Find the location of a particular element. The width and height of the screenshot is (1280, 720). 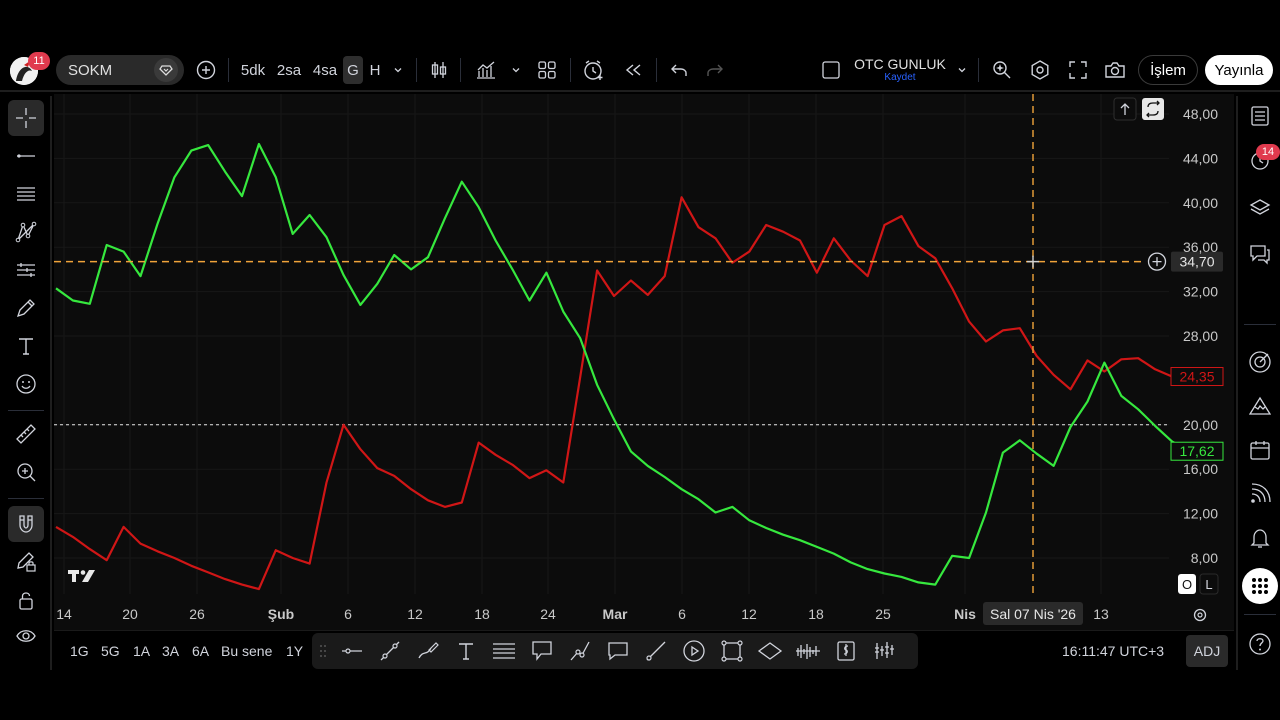

y-tick-label: 32,00 is located at coordinates (1200, 292).